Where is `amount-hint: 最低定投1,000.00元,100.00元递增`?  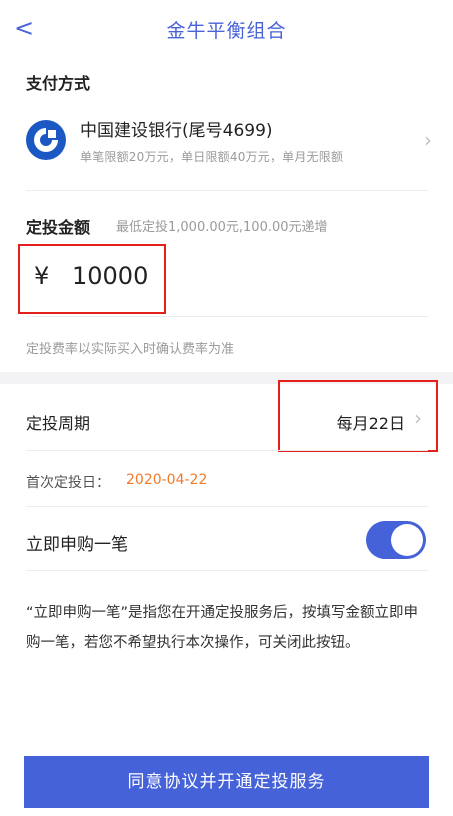 amount-hint: 最低定投1,000.00元,100.00元递增 is located at coordinates (222, 227).